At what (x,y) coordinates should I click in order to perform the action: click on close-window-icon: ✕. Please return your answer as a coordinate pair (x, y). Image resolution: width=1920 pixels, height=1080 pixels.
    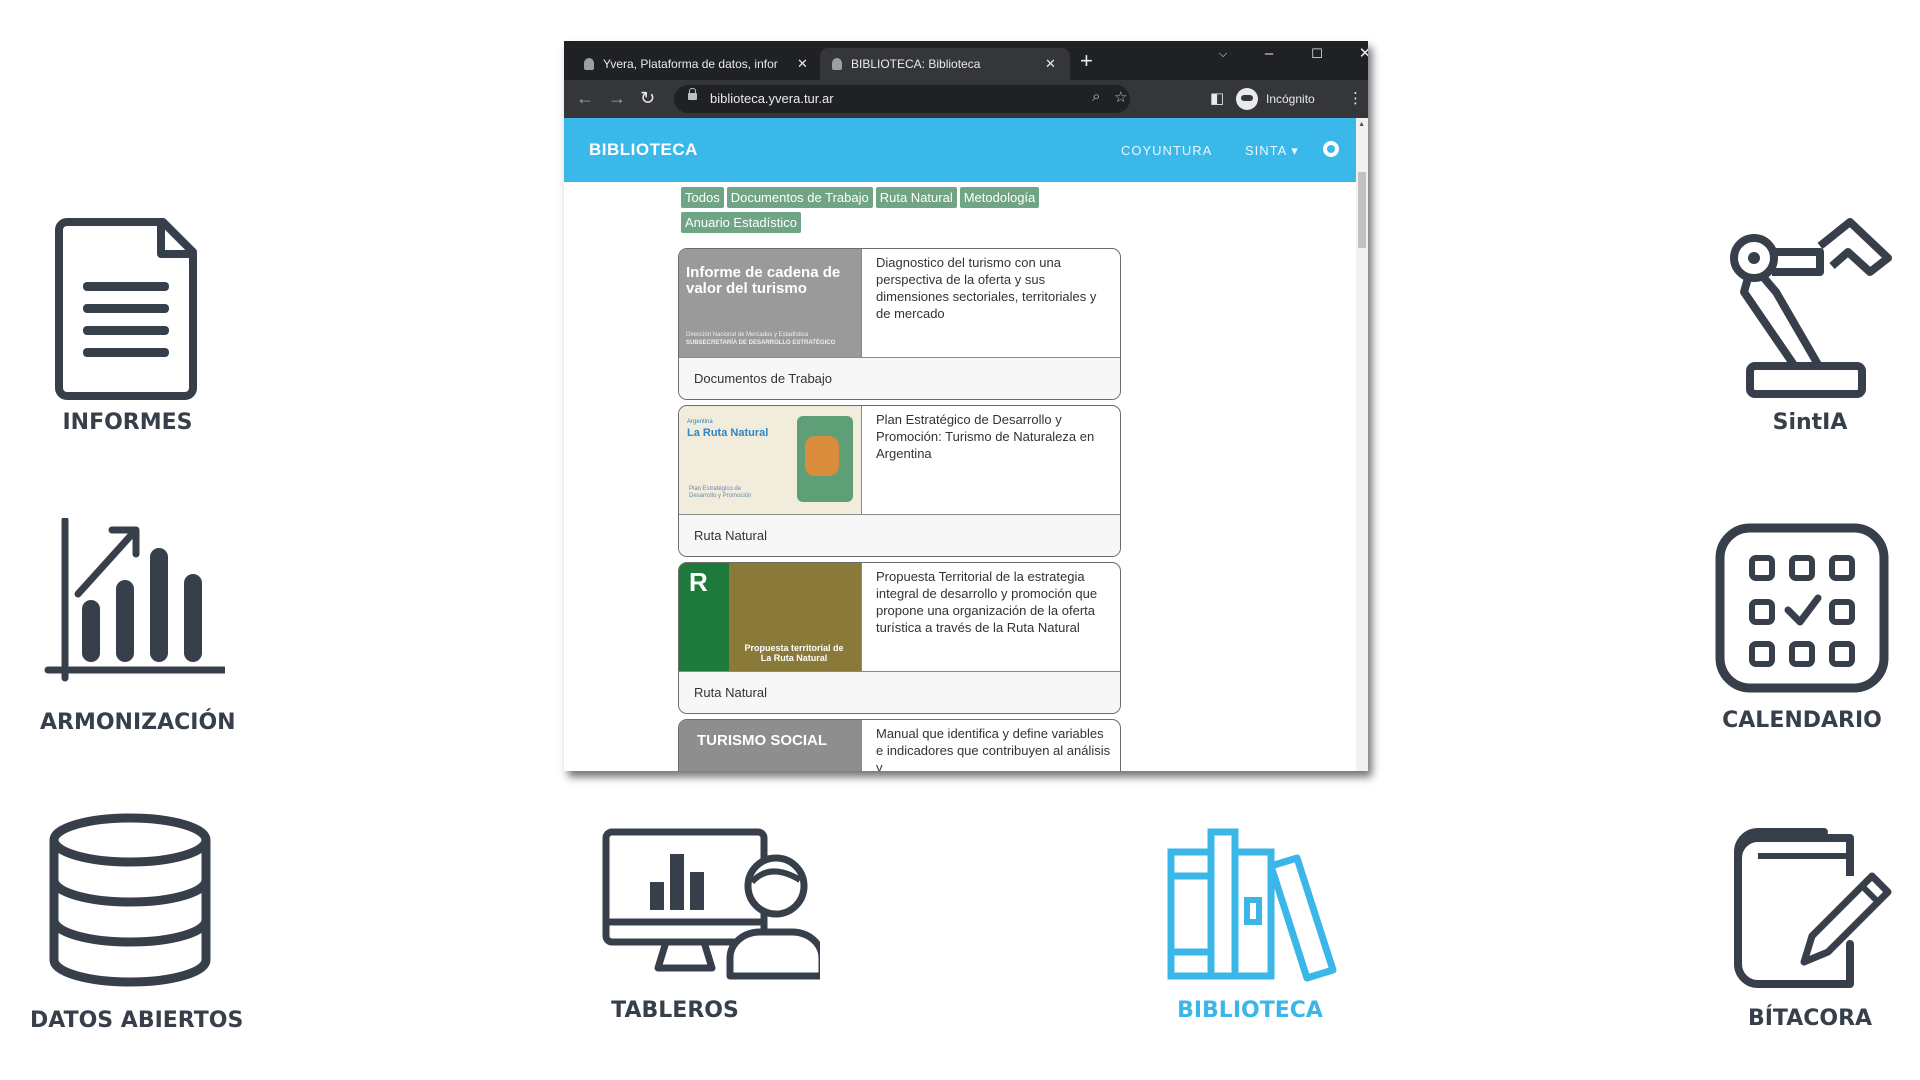
    Looking at the image, I should click on (1355, 56).